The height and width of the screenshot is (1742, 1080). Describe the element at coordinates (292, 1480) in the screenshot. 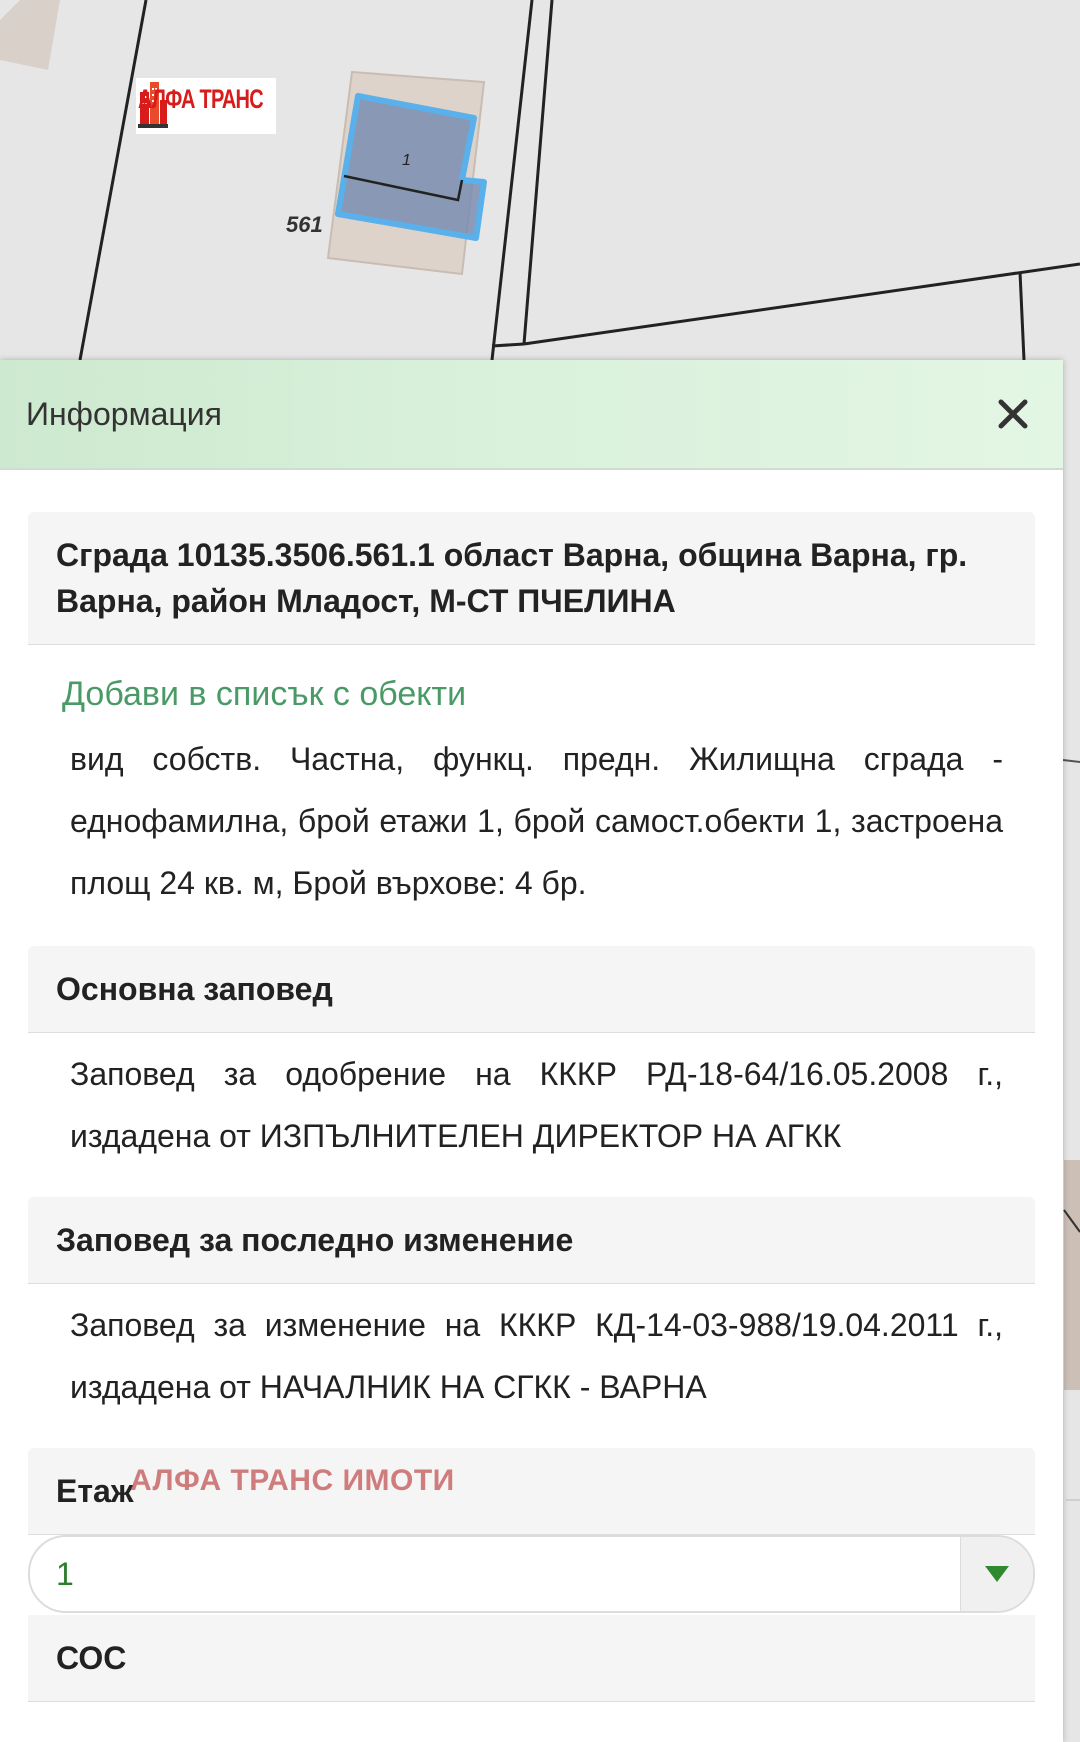

I see `watermark-text: АЛФА ТРАНС ИМОТИ` at that location.